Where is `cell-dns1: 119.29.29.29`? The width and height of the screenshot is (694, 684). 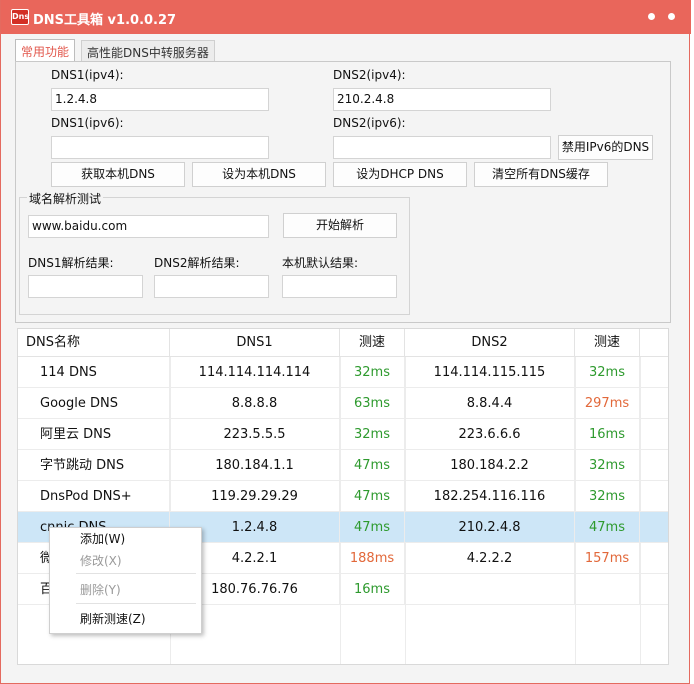
cell-dns1: 119.29.29.29 is located at coordinates (255, 496).